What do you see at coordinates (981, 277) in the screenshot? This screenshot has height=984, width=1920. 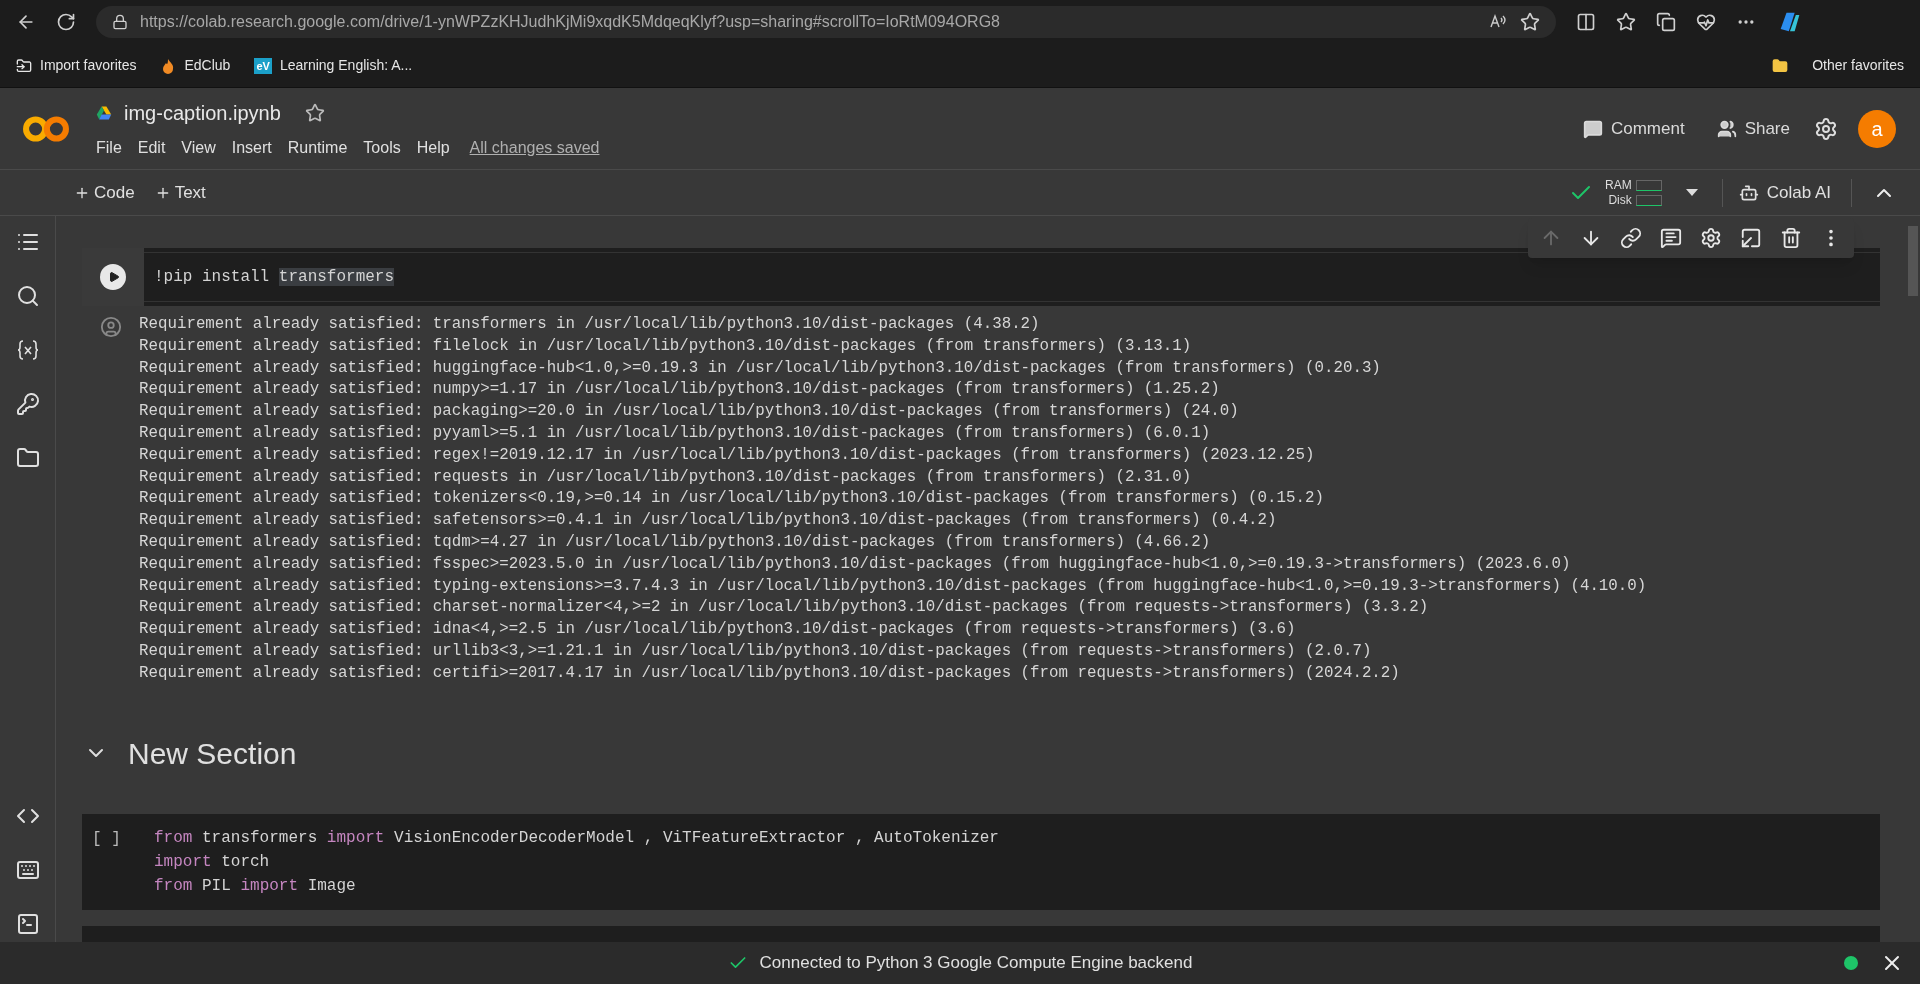 I see `code-cell: !pip install transformers` at bounding box center [981, 277].